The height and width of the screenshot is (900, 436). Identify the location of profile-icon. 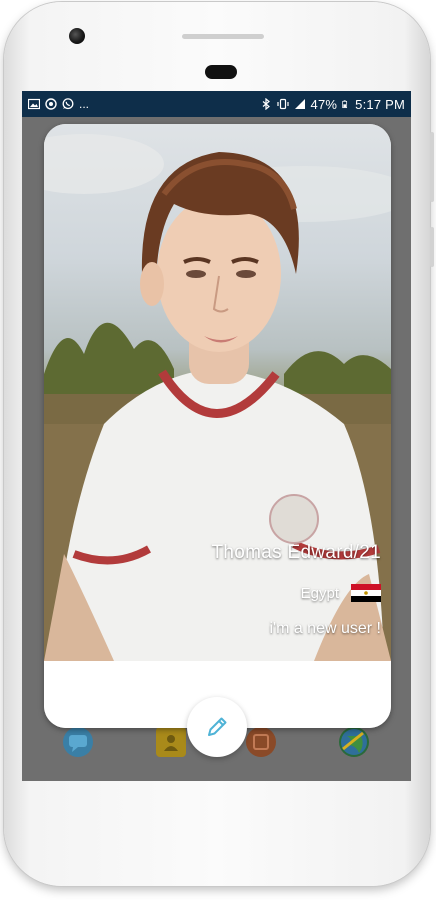
(261, 742).